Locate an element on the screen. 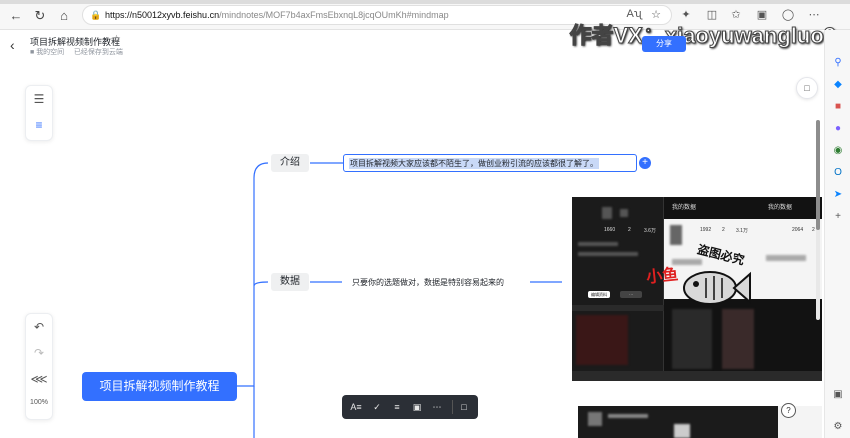  phone-screen-3: 2064 2 is located at coordinates (791, 259).